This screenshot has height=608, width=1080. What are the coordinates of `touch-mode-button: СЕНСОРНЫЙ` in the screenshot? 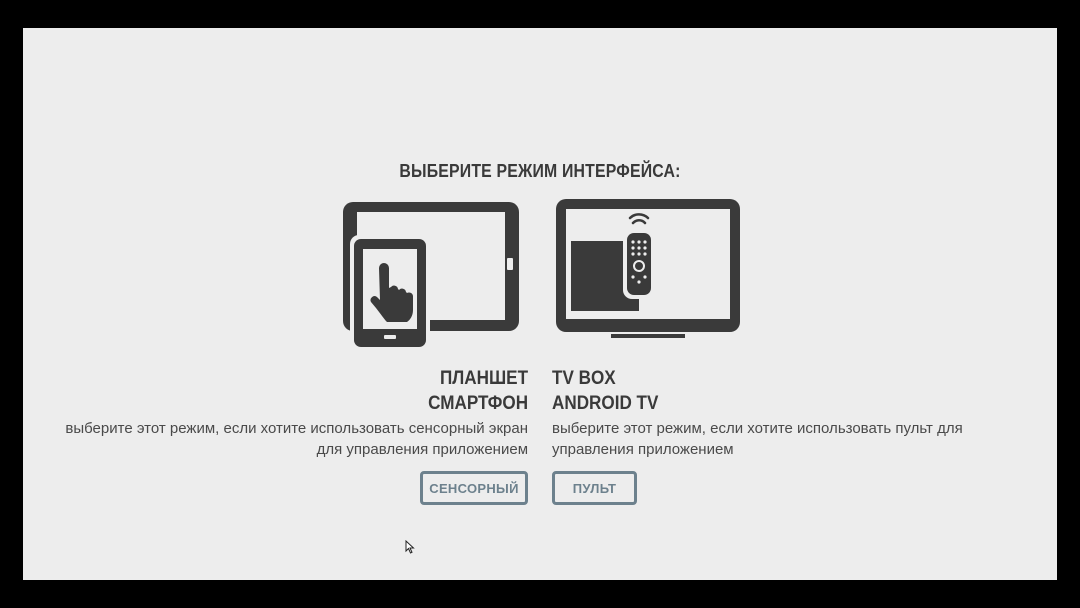 It's located at (474, 488).